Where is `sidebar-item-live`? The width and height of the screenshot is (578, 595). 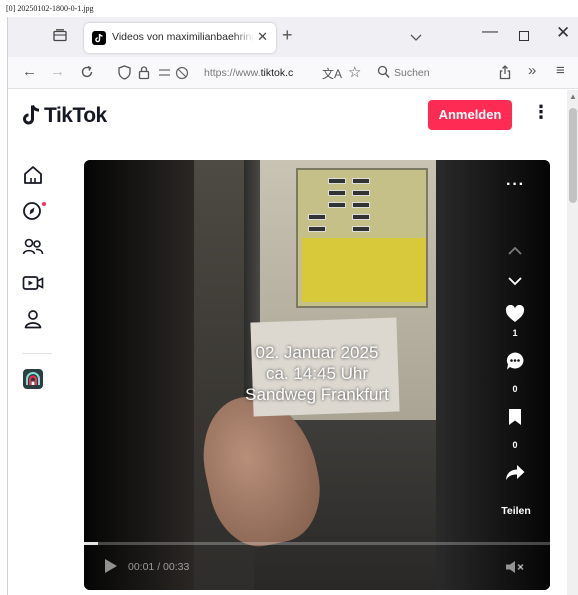
sidebar-item-live is located at coordinates (33, 283).